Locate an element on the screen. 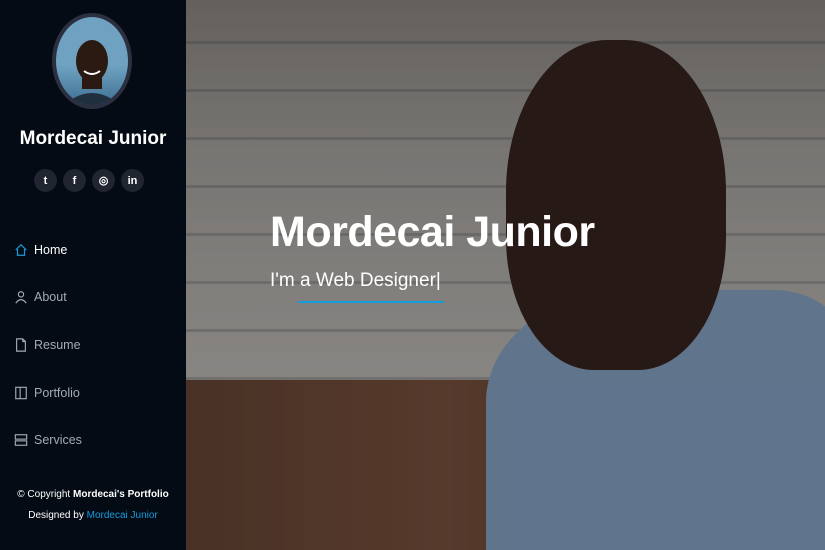 The image size is (825, 550). nav-item-label: About is located at coordinates (50, 297).